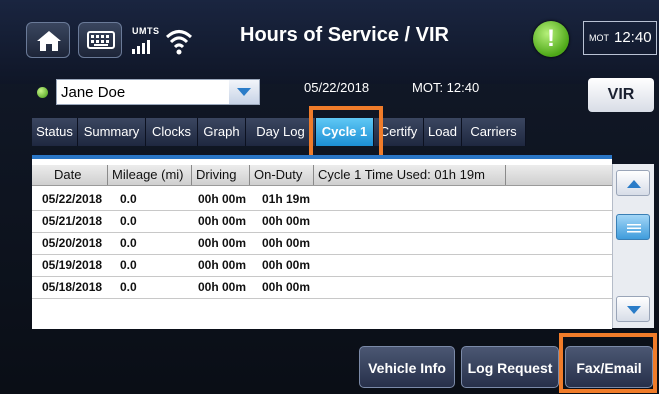  What do you see at coordinates (179, 42) in the screenshot?
I see `wifi-icon` at bounding box center [179, 42].